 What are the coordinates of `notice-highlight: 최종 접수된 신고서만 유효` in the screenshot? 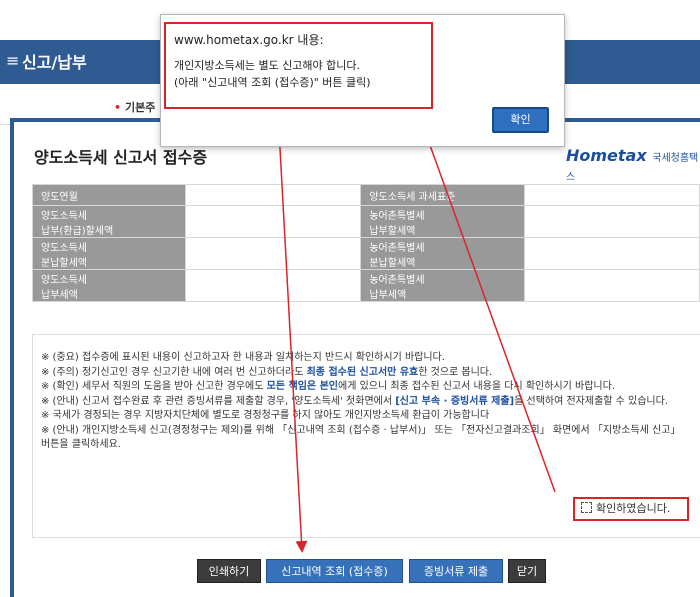 It's located at (362, 372).